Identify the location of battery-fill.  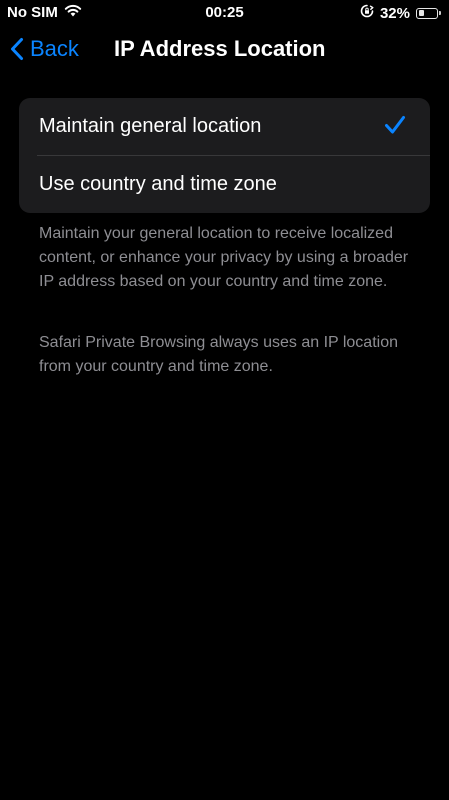
(421, 13).